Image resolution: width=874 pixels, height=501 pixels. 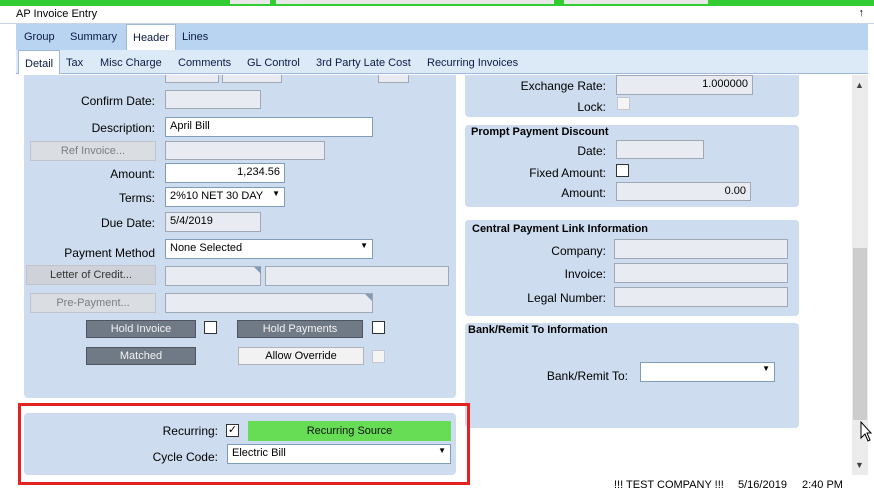 What do you see at coordinates (669, 485) in the screenshot?
I see `status-company: !!! TEST COMPANY !!!` at bounding box center [669, 485].